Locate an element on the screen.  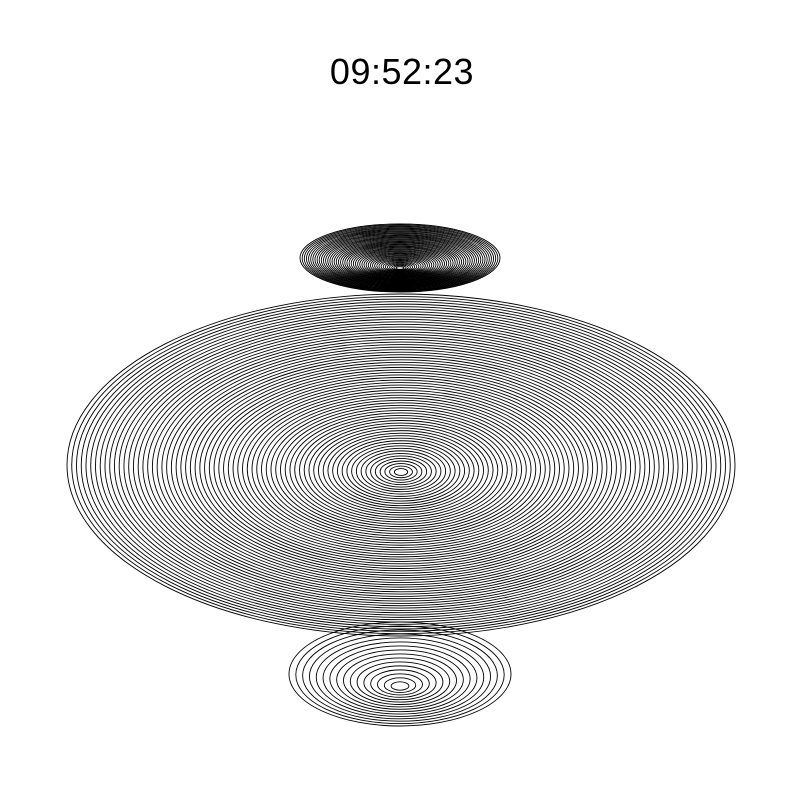
top-disc-ring is located at coordinates (400, 268).